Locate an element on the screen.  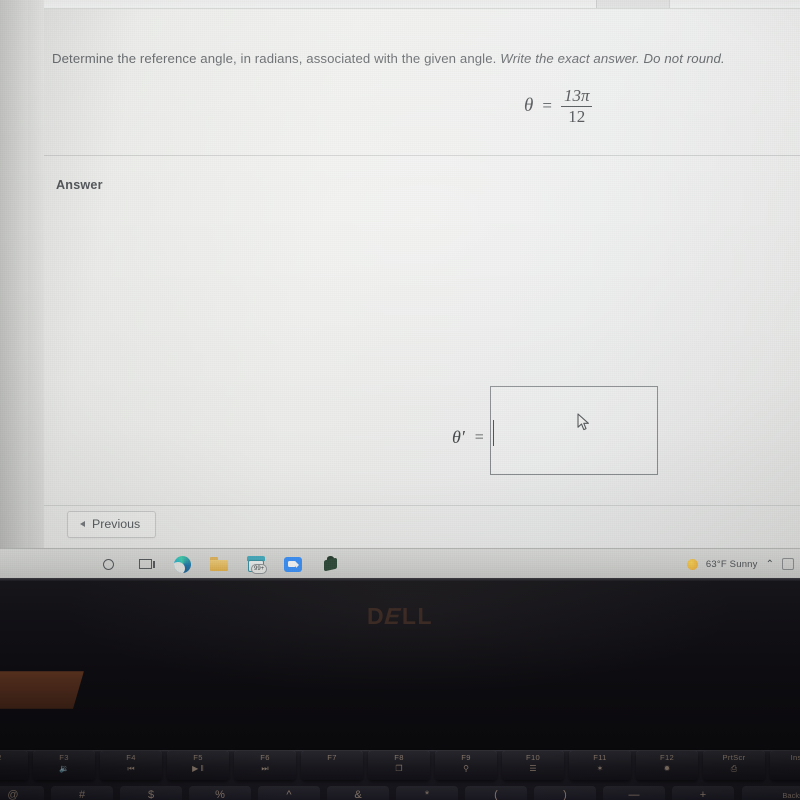
key-f2: F2 🔈 is located at coordinates (14, 765).